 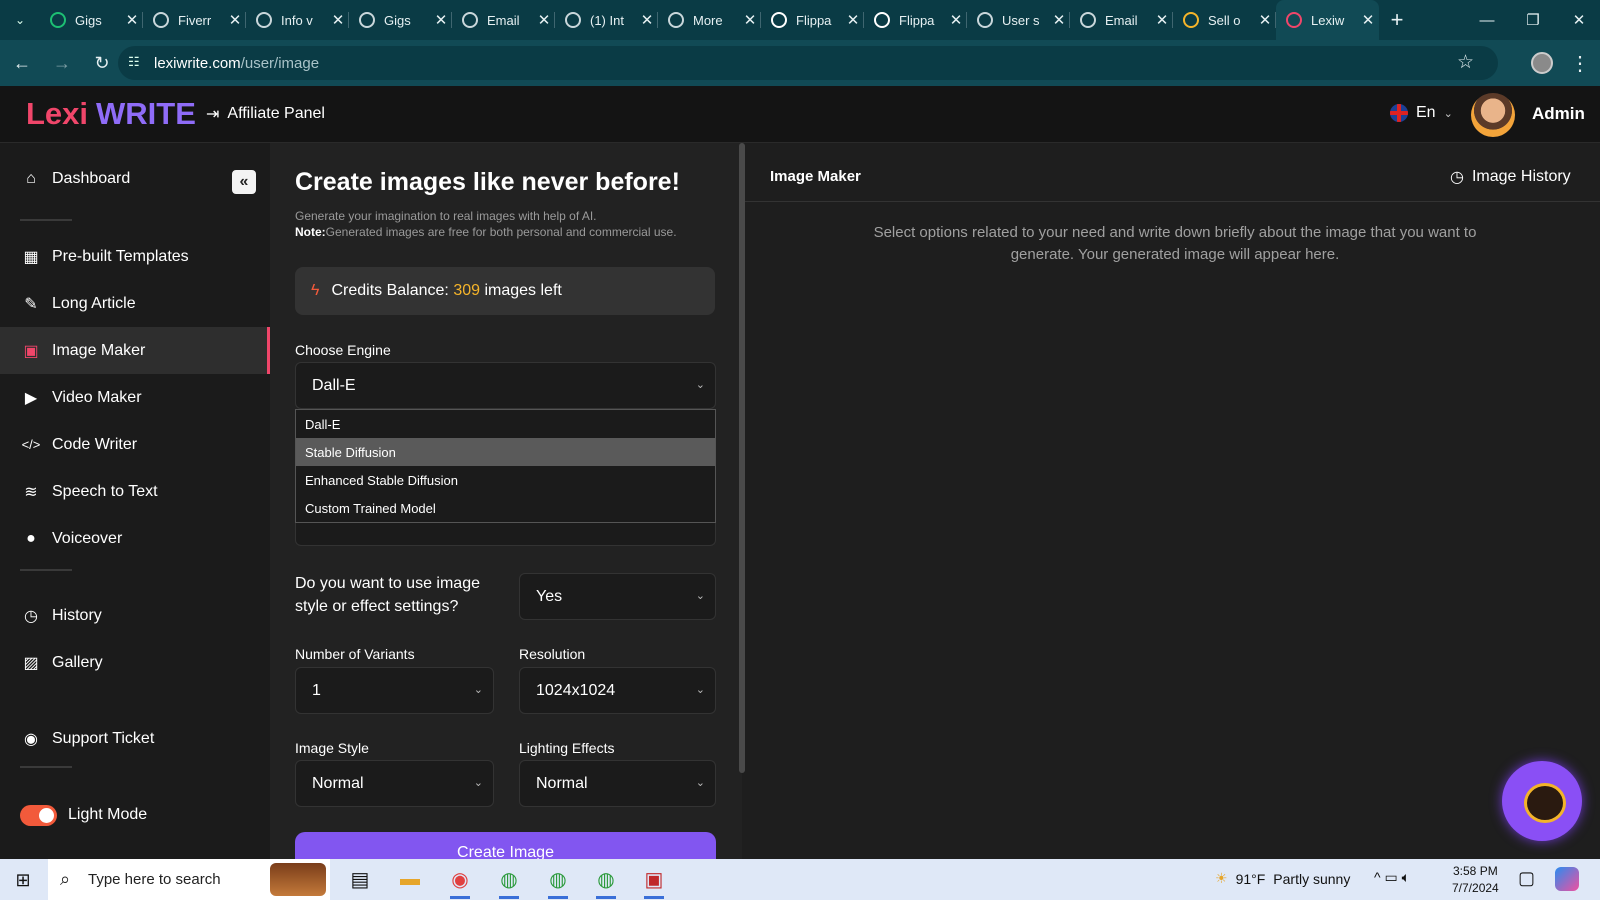 What do you see at coordinates (1542, 801) in the screenshot?
I see `chatbot-icon` at bounding box center [1542, 801].